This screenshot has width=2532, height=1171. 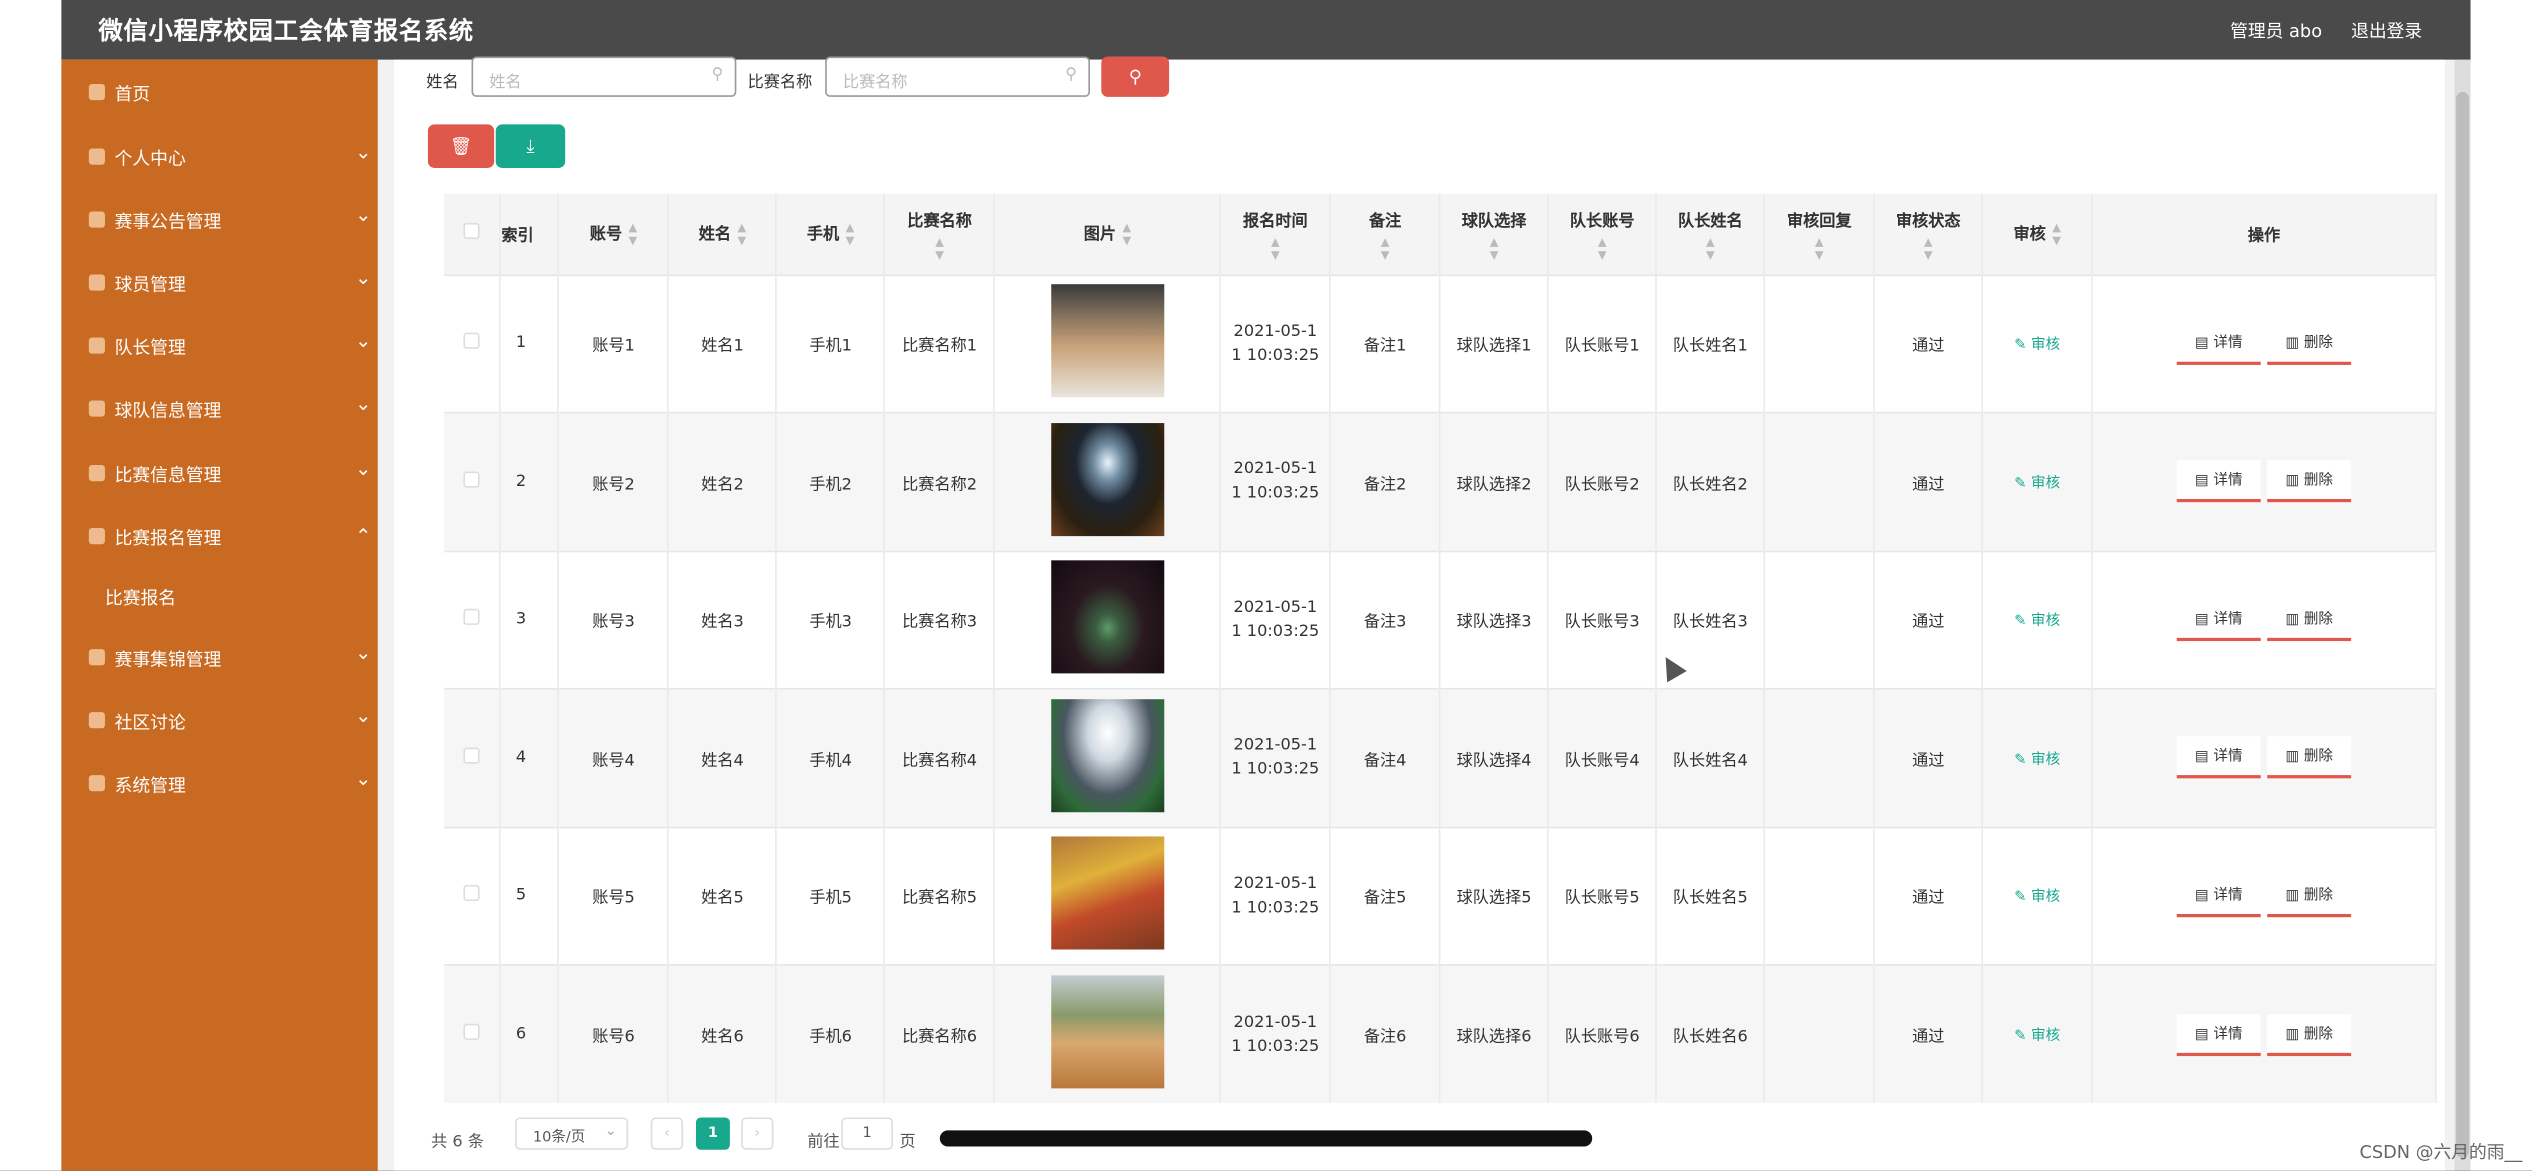 What do you see at coordinates (150, 723) in the screenshot?
I see `sidebar-item-label: 社区讨论` at bounding box center [150, 723].